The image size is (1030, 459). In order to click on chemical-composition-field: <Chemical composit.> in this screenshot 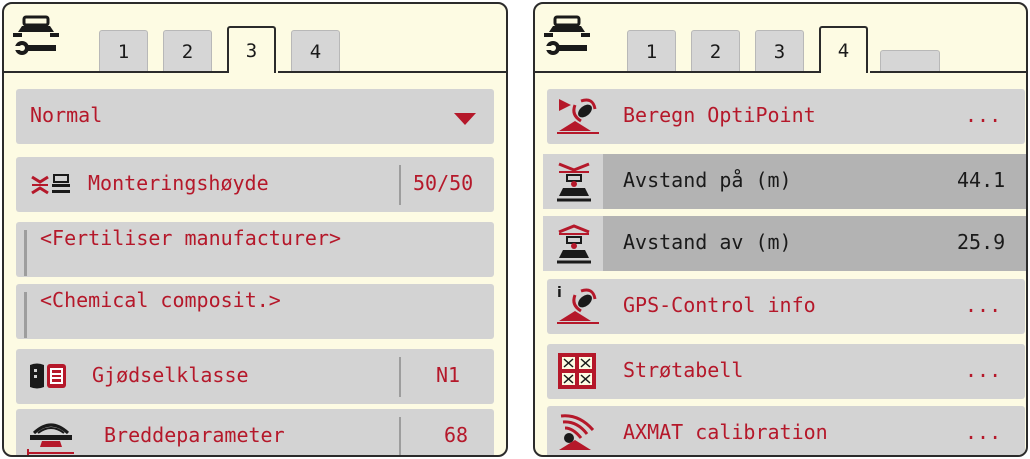, I will do `click(255, 311)`.